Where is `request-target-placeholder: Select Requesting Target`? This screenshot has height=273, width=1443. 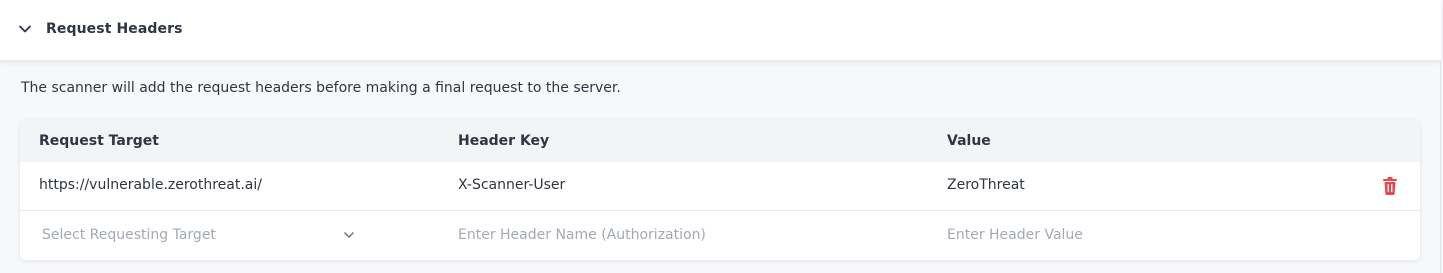
request-target-placeholder: Select Requesting Target is located at coordinates (129, 235).